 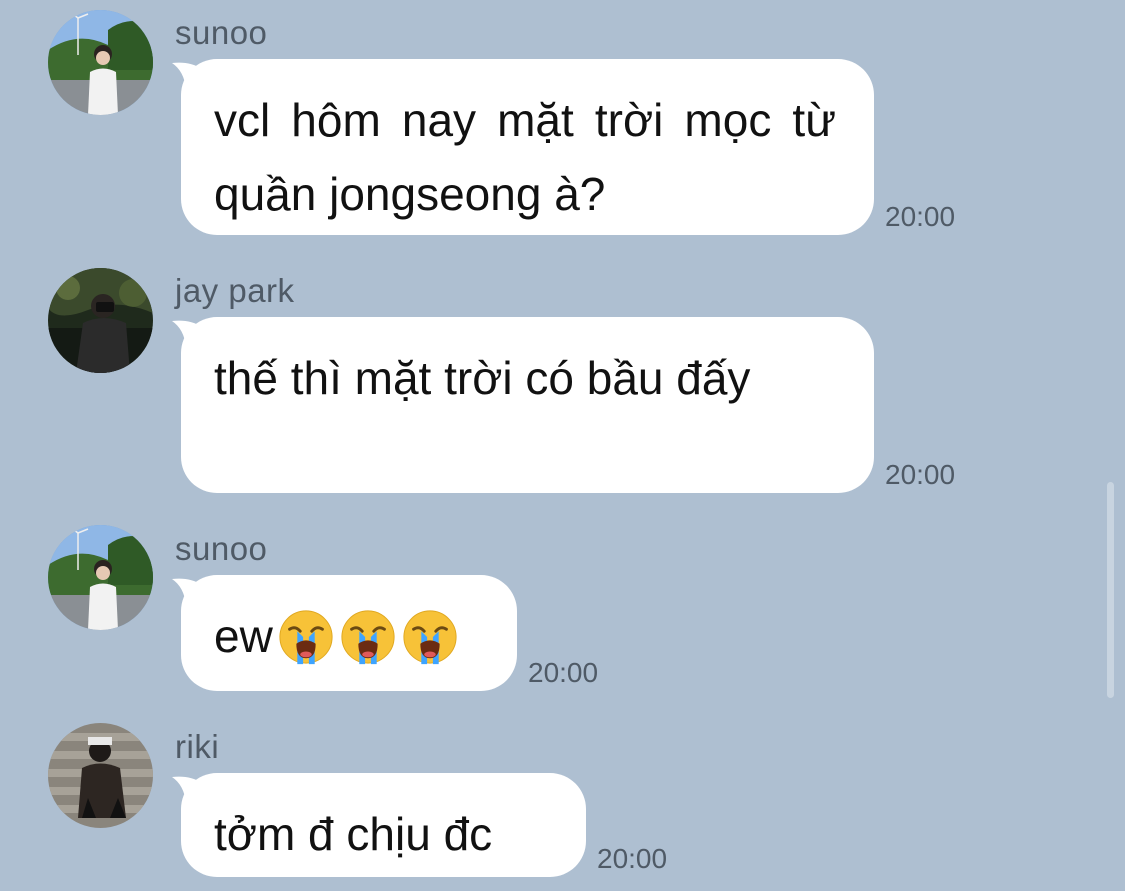 I want to click on message-bubble: tởm đ chịu đc, so click(x=379, y=825).